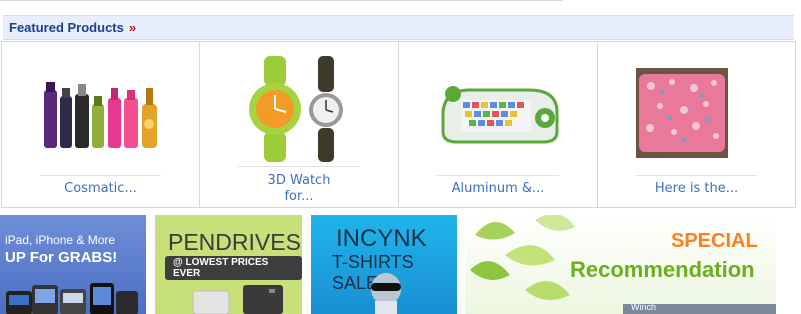 The width and height of the screenshot is (801, 314). Describe the element at coordinates (72, 298) in the screenshot. I see `phones-image` at that location.